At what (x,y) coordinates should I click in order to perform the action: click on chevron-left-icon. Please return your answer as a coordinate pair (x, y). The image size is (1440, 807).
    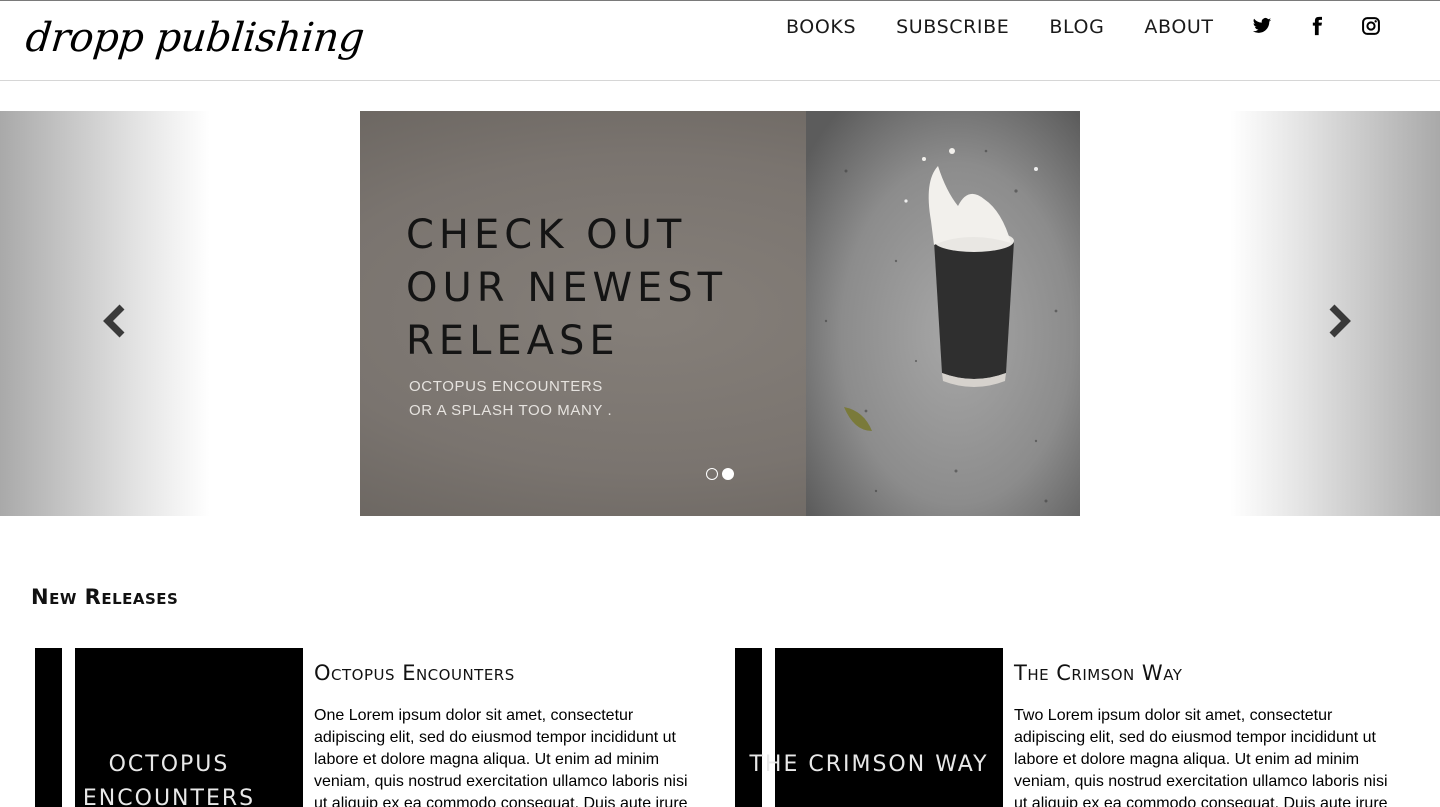
    Looking at the image, I should click on (114, 321).